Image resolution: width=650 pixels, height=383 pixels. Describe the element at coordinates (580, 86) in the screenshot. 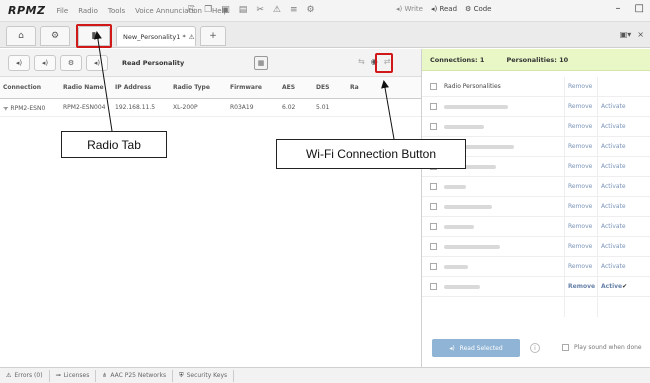

I see `remove-all-link: Remove` at that location.